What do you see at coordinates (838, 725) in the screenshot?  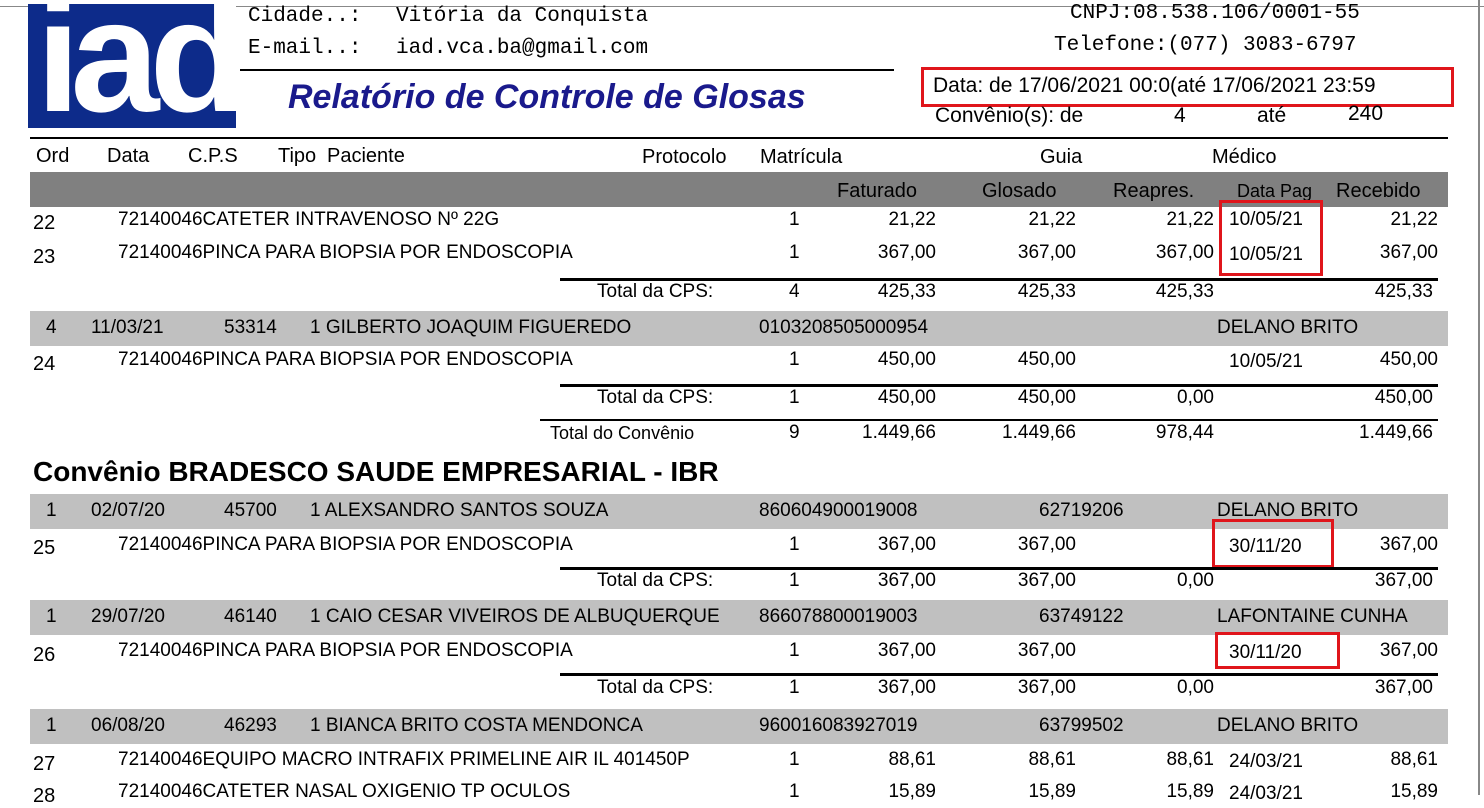 I see `group-protocolo: 960016083927019` at bounding box center [838, 725].